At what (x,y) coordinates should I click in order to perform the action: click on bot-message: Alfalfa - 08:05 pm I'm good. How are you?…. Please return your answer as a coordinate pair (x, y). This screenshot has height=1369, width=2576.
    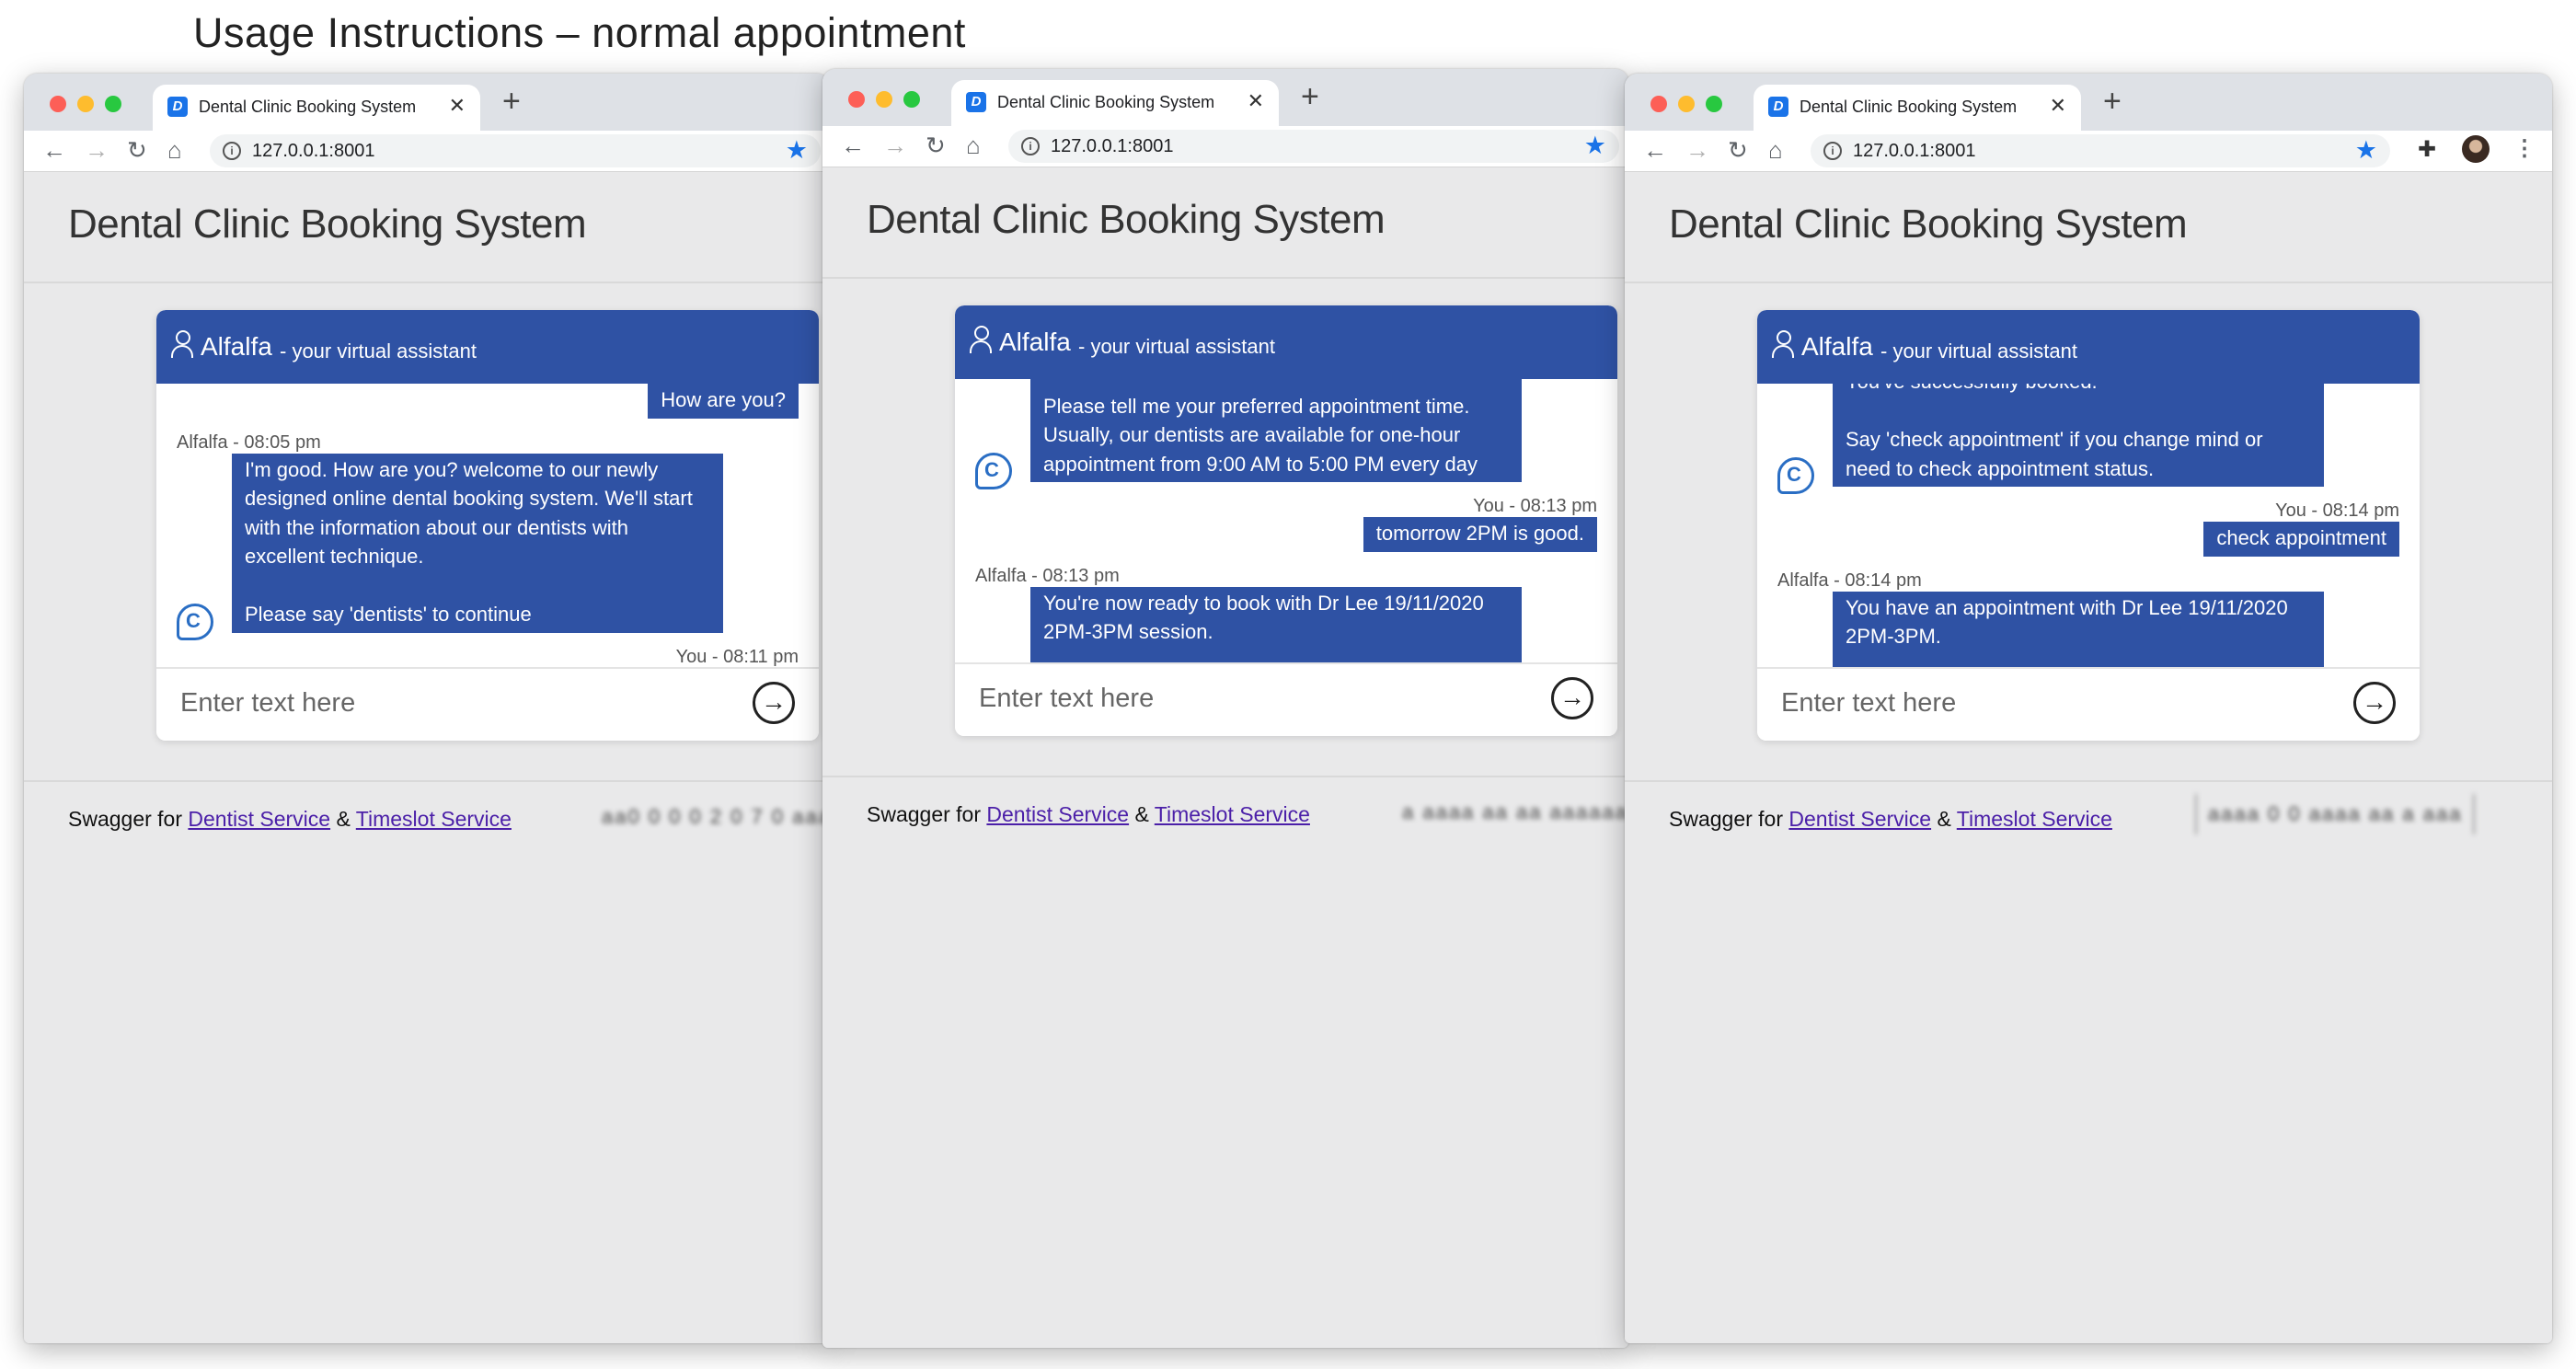
    Looking at the image, I should click on (487, 536).